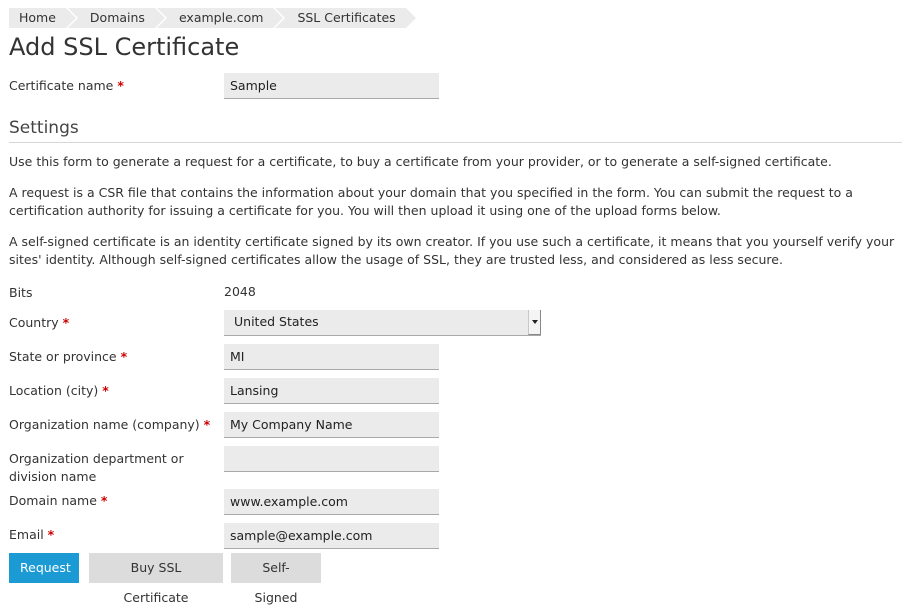 The height and width of the screenshot is (613, 902). I want to click on state-input, so click(331, 357).